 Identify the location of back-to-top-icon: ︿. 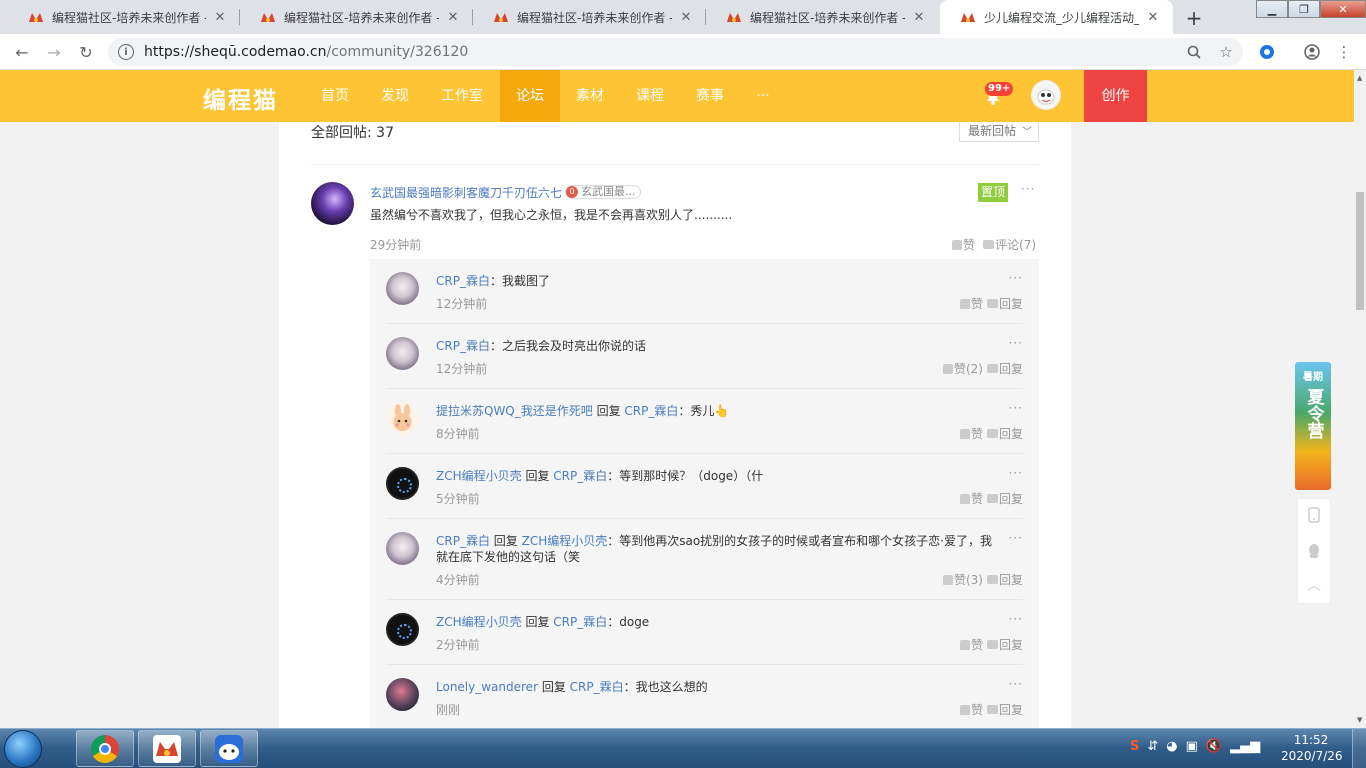
(1314, 585).